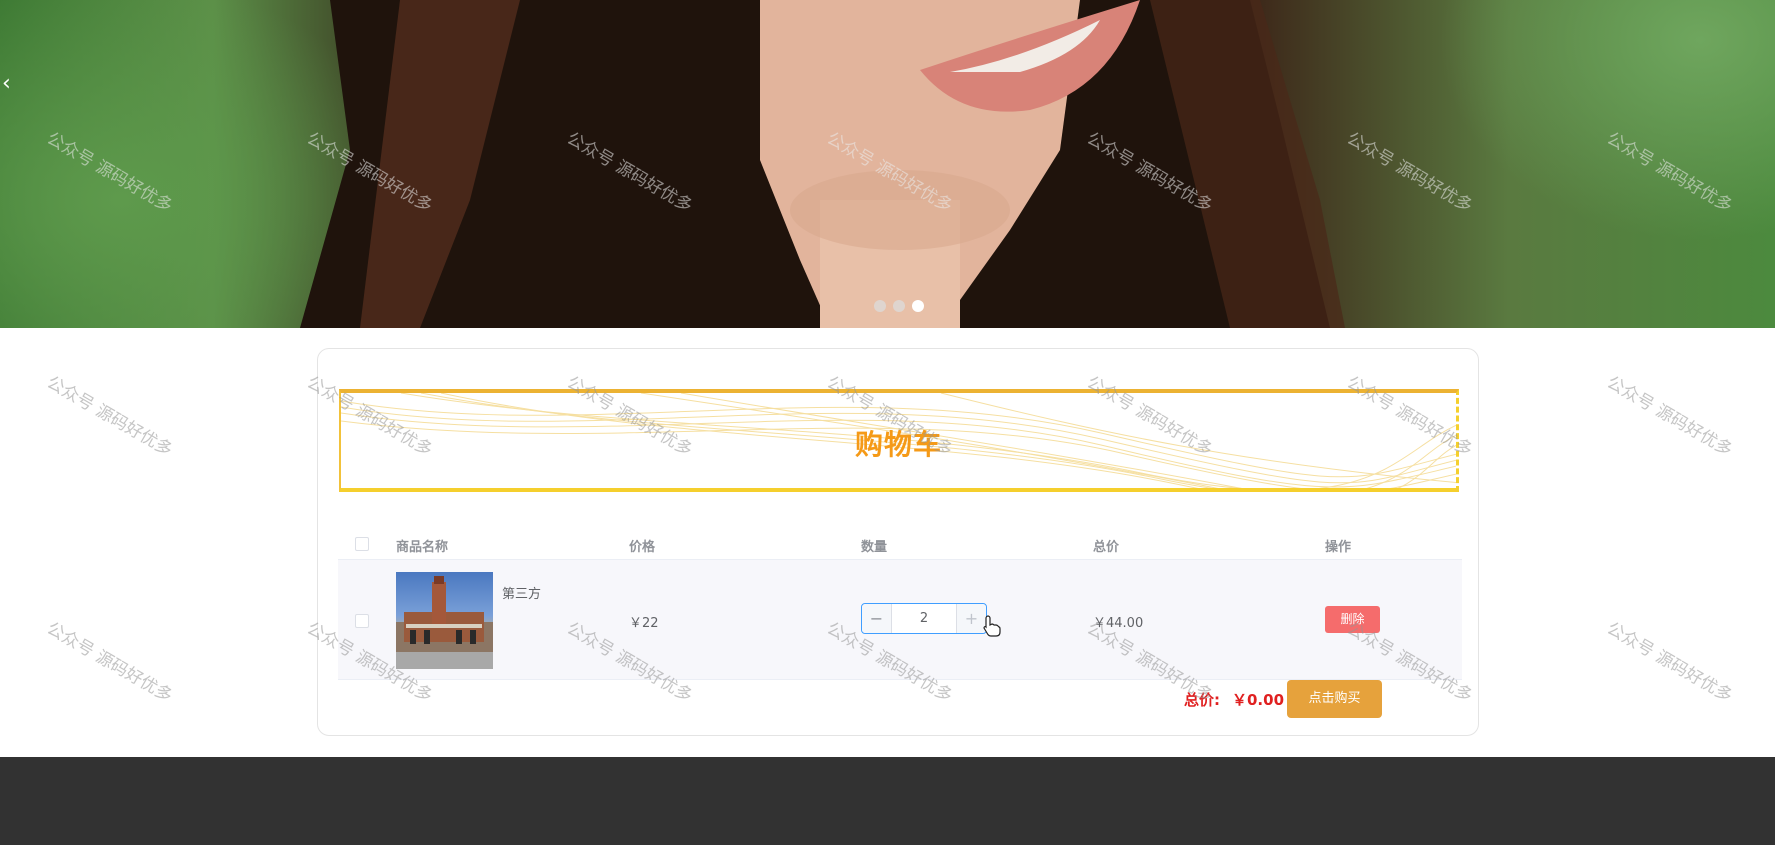 The width and height of the screenshot is (1775, 845). What do you see at coordinates (642, 547) in the screenshot?
I see `header-price: 价格` at bounding box center [642, 547].